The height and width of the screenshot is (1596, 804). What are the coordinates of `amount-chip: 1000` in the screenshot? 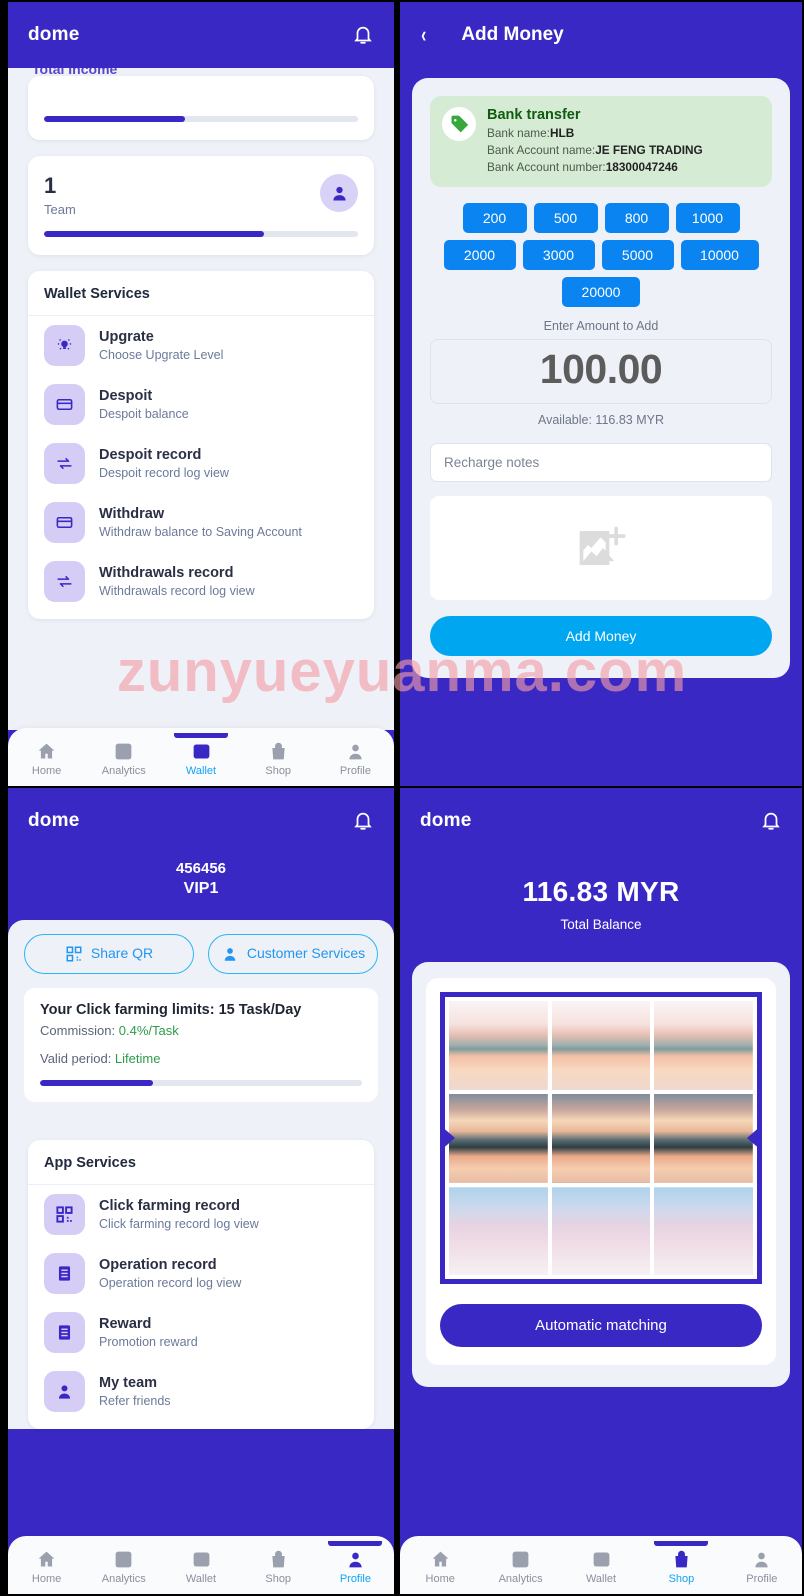 It's located at (707, 218).